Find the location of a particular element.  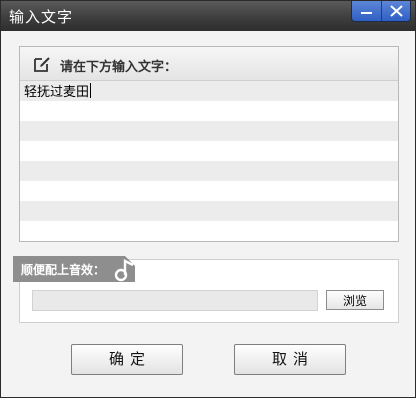

close-icon is located at coordinates (396, 11).